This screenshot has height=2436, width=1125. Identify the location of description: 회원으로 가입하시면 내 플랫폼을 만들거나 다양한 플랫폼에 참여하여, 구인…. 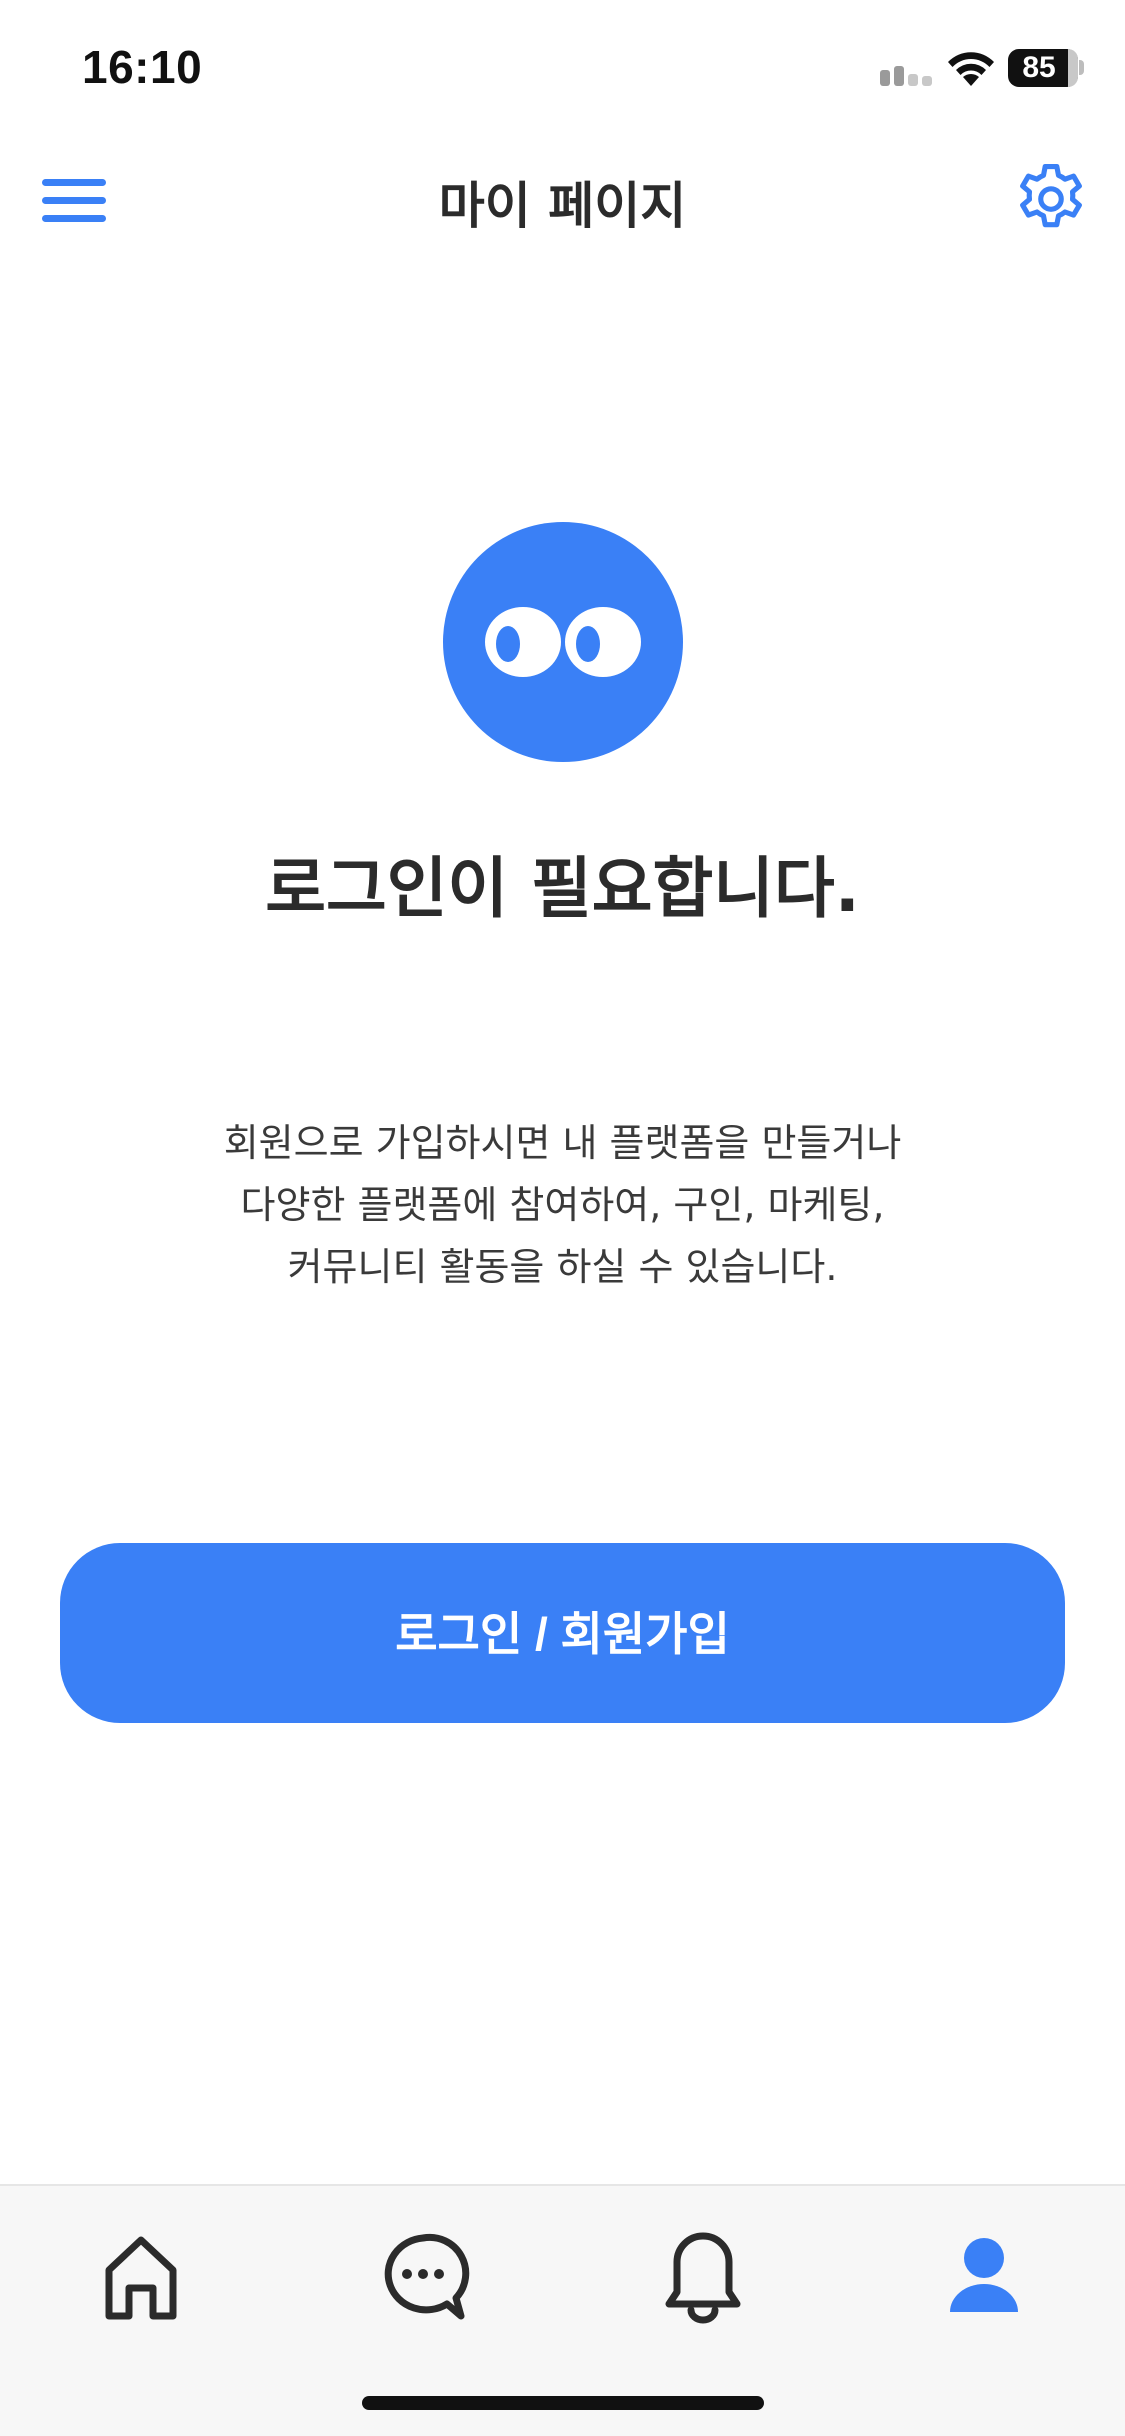
(562, 1205).